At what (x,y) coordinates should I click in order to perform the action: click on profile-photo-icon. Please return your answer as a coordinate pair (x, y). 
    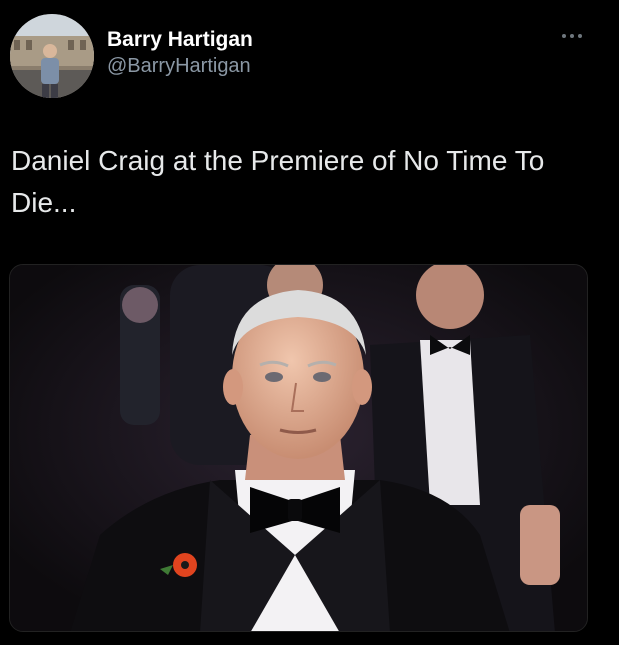
    Looking at the image, I should click on (52, 56).